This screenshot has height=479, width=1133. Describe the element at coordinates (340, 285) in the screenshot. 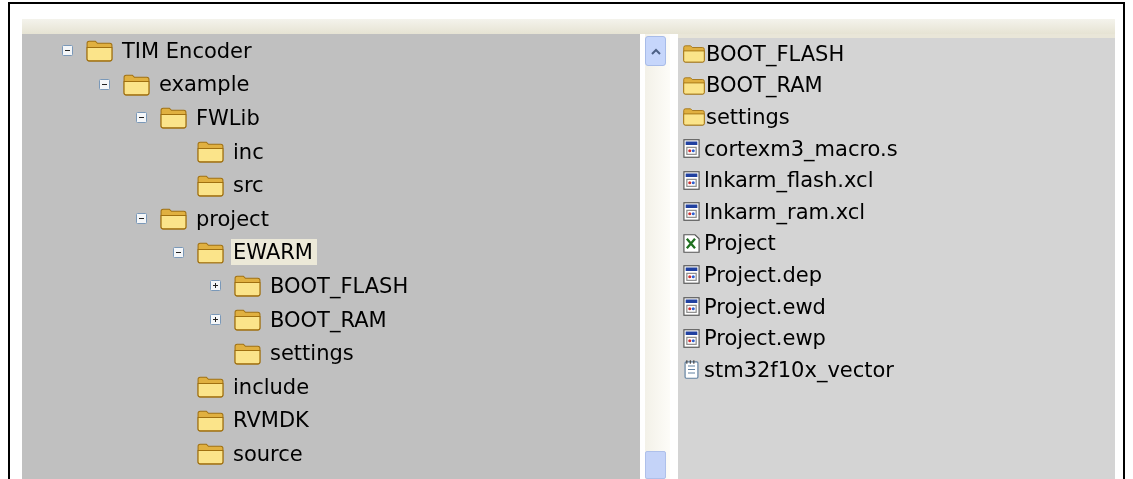

I see `tree-item: BOOT_FLASH` at that location.